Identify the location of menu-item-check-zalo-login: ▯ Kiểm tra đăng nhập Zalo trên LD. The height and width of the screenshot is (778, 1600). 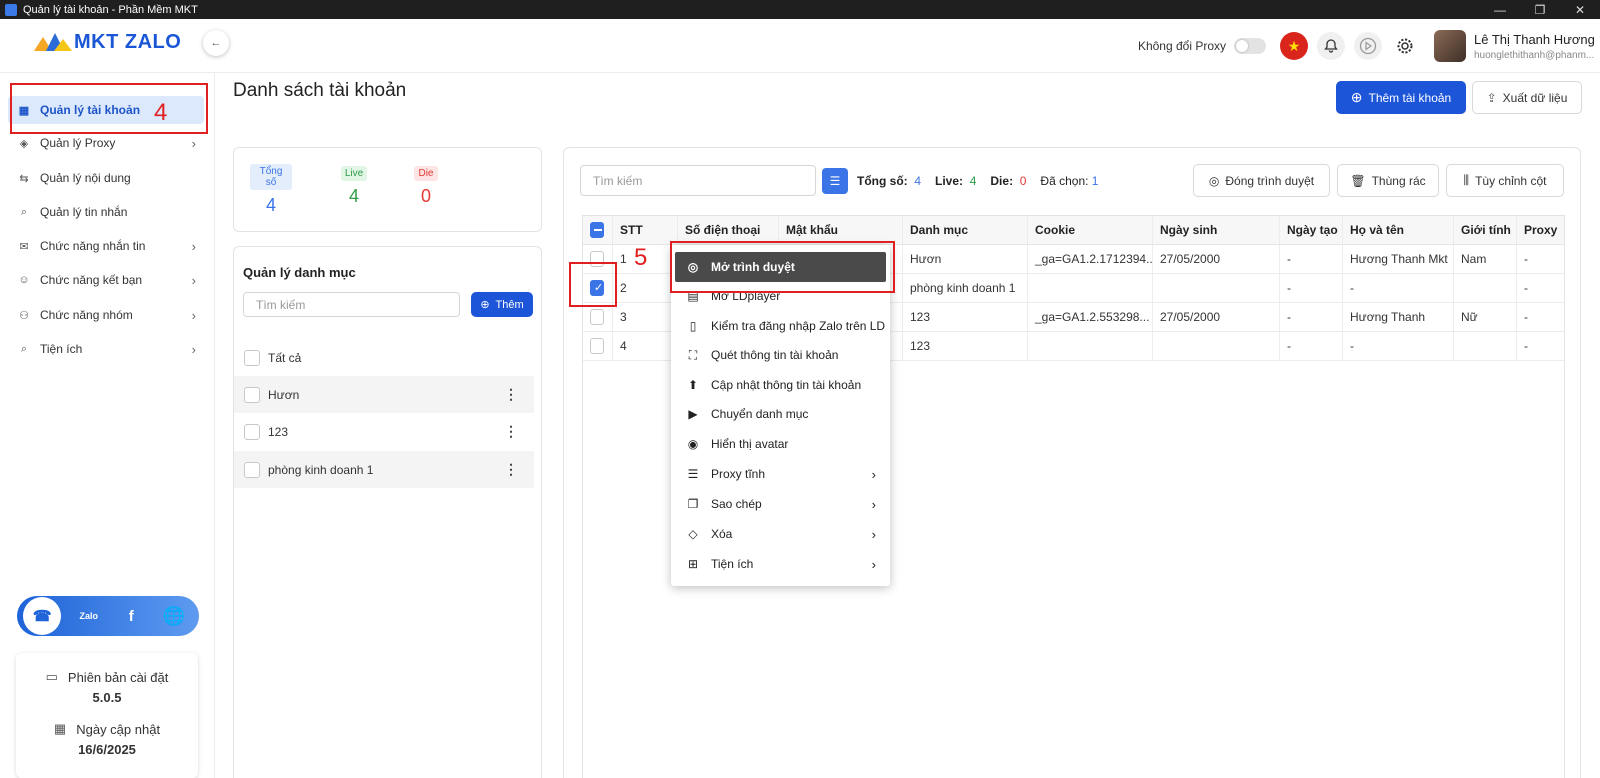
(780, 326).